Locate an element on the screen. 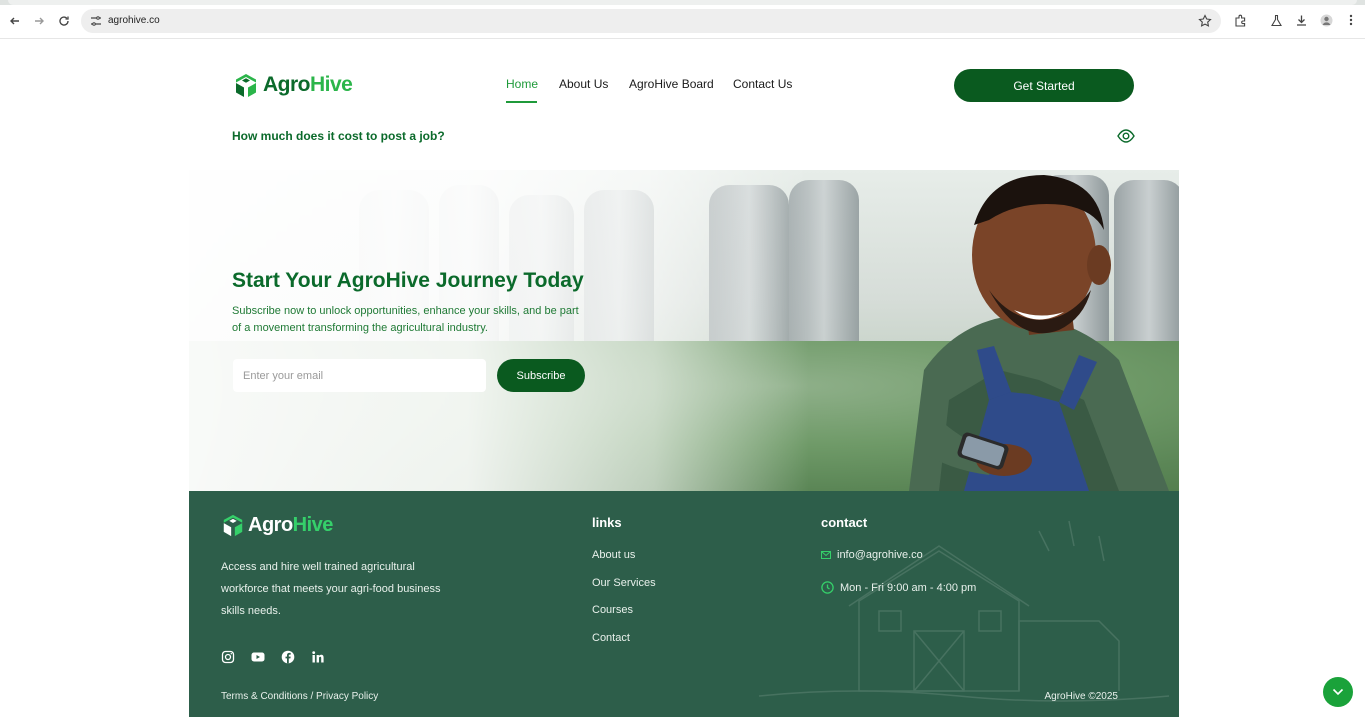 The height and width of the screenshot is (717, 1365). contact-hours-row: Mon - Fri 9:00 am - 4:00 pm is located at coordinates (898, 587).